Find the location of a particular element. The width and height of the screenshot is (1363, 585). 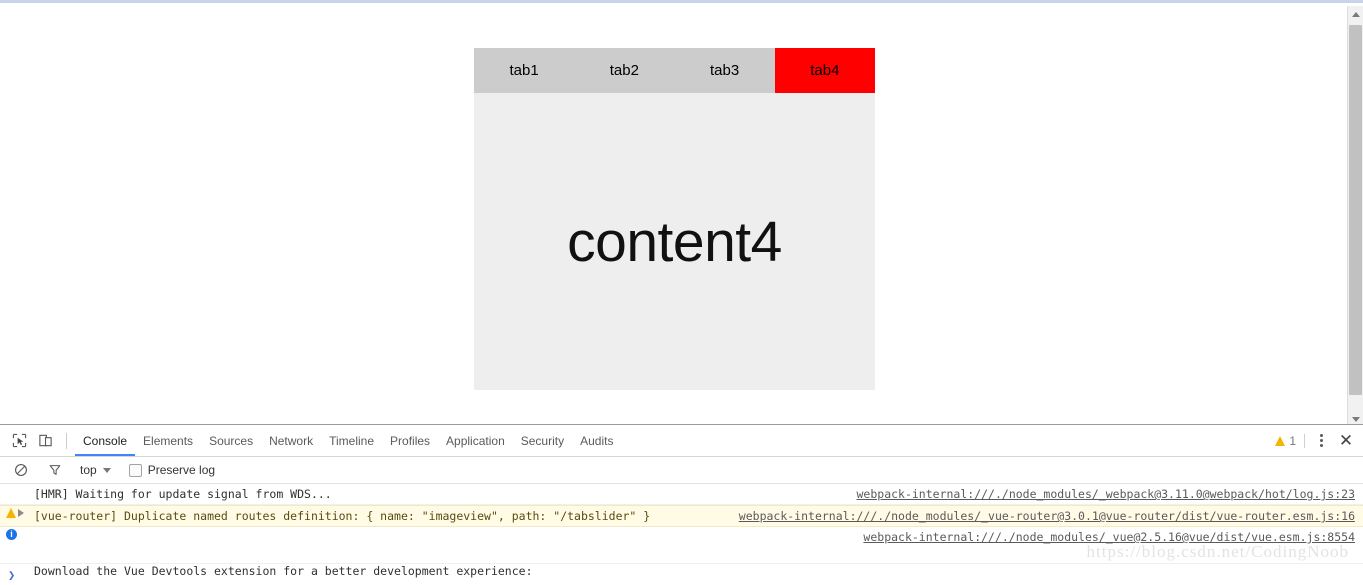

tab-item-tab4: tab4 is located at coordinates (825, 70).